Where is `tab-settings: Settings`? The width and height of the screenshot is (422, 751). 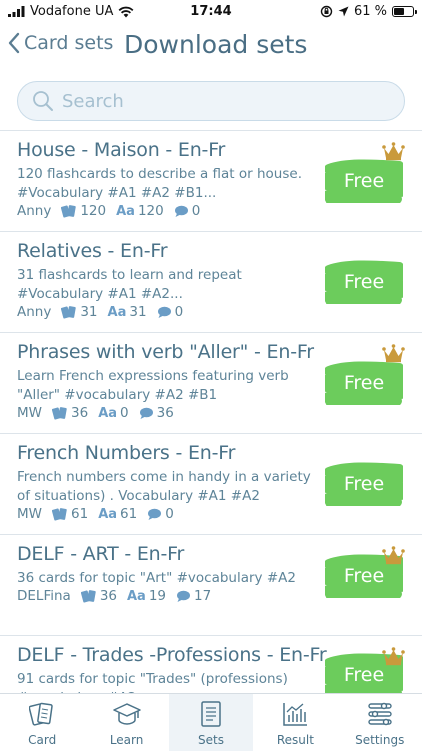
tab-settings: Settings is located at coordinates (380, 722).